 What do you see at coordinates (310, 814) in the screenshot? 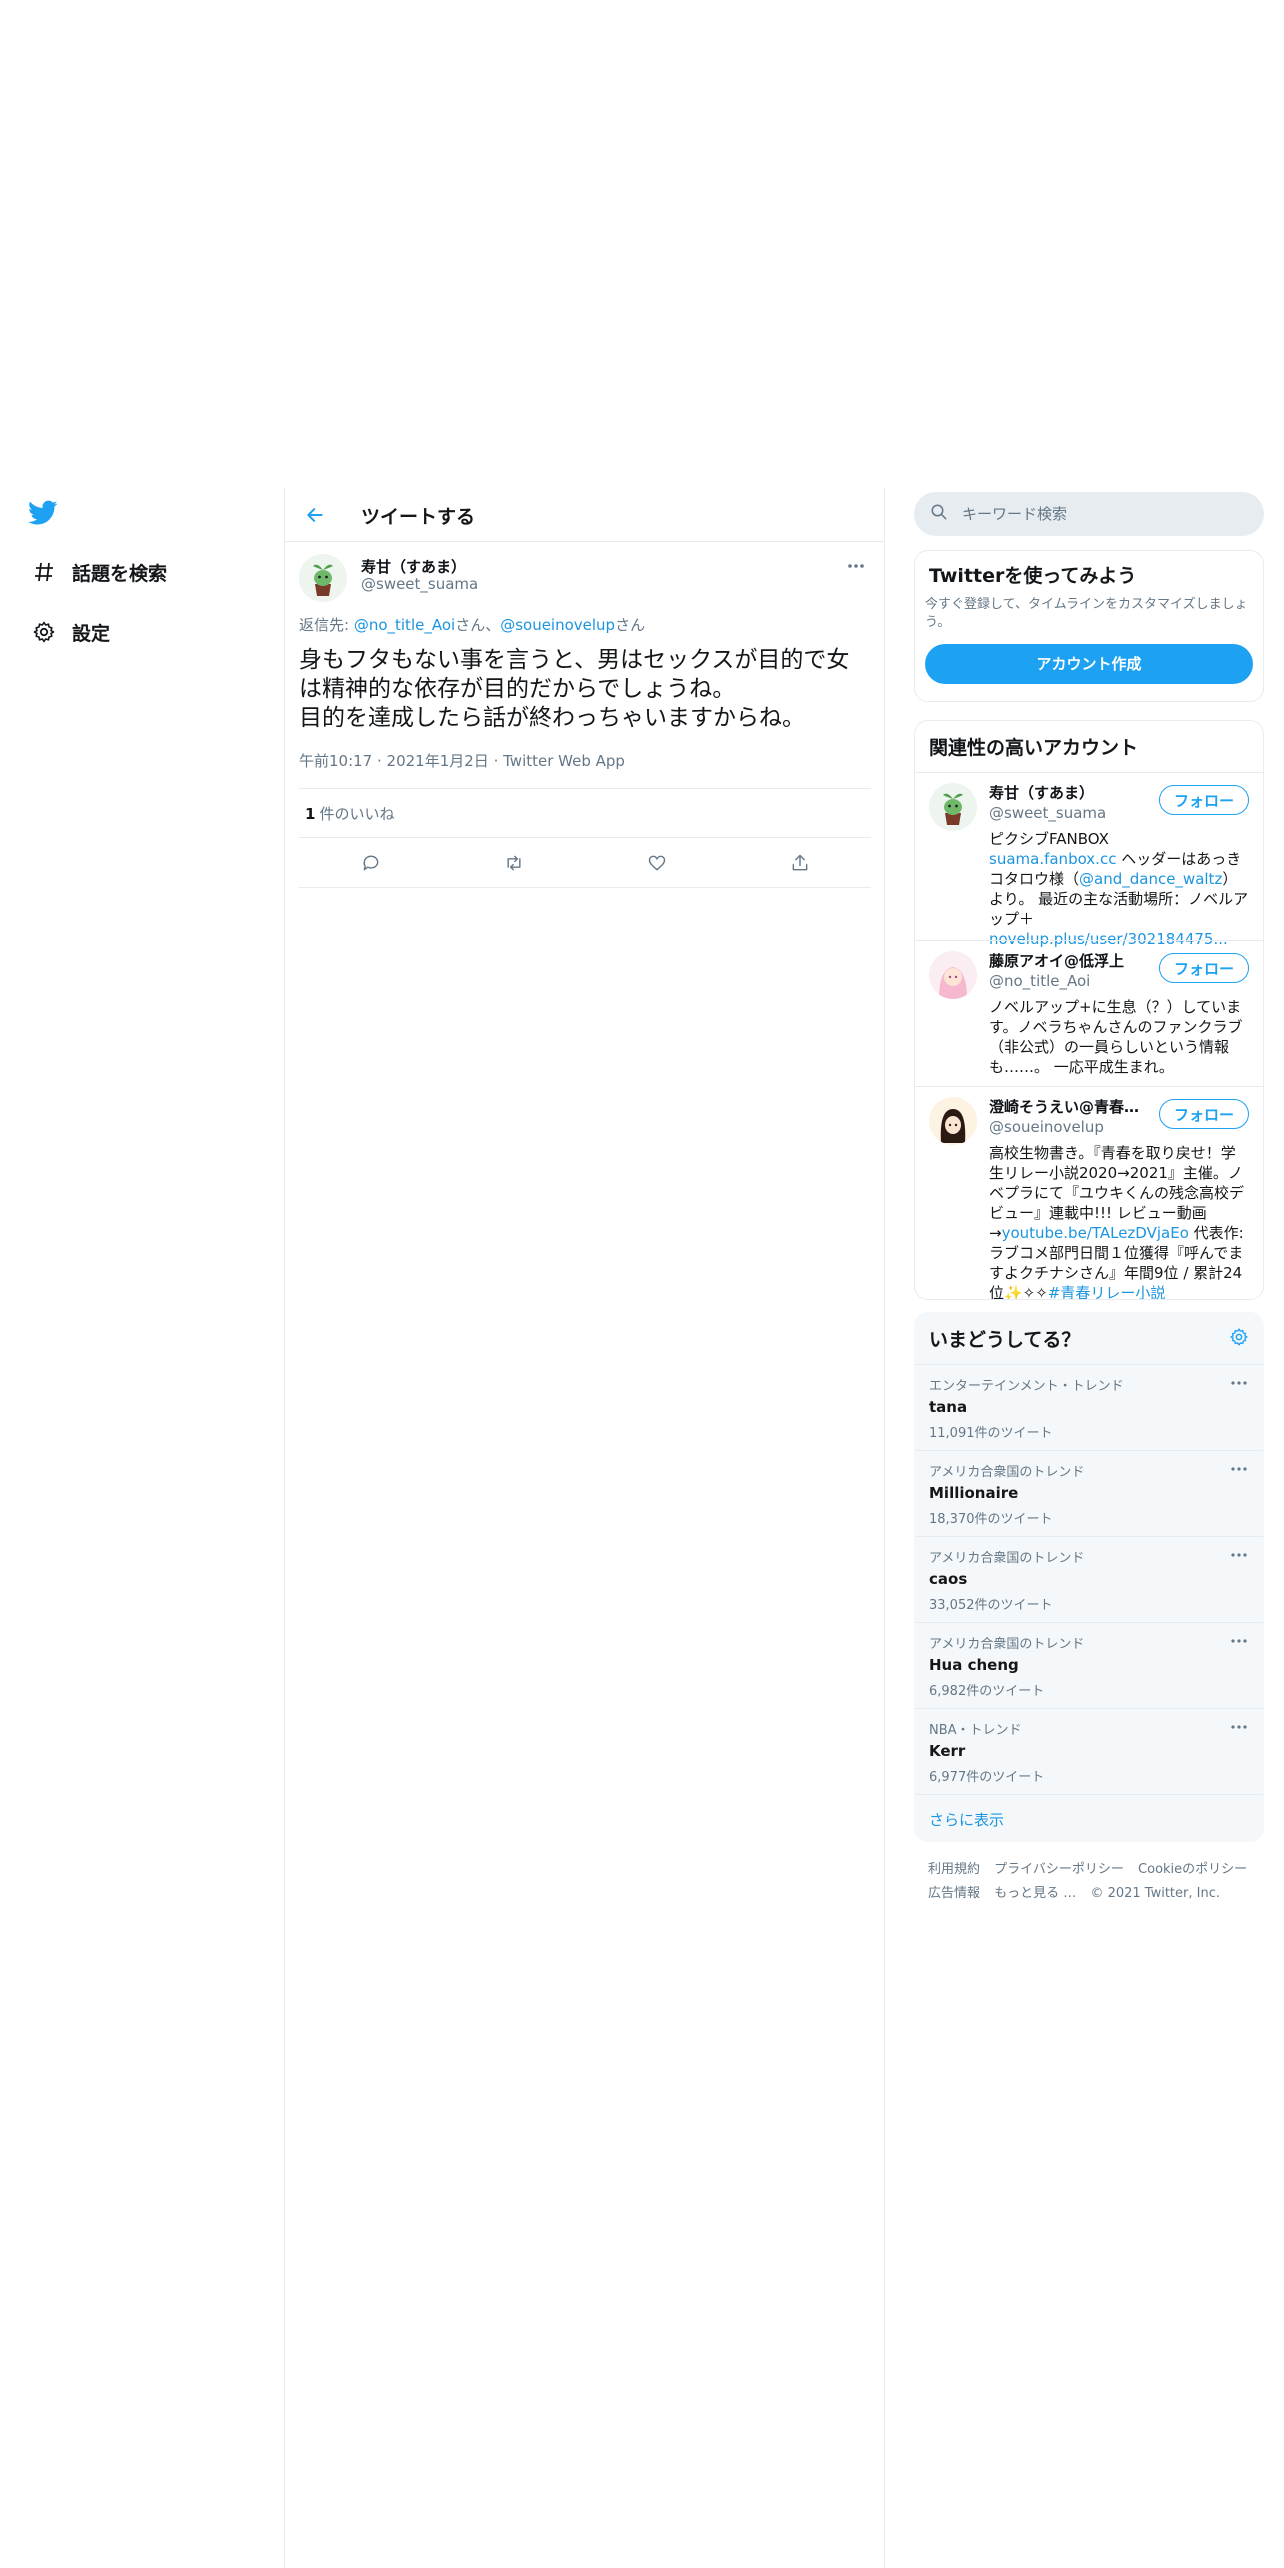
I see `likes-number: 1` at bounding box center [310, 814].